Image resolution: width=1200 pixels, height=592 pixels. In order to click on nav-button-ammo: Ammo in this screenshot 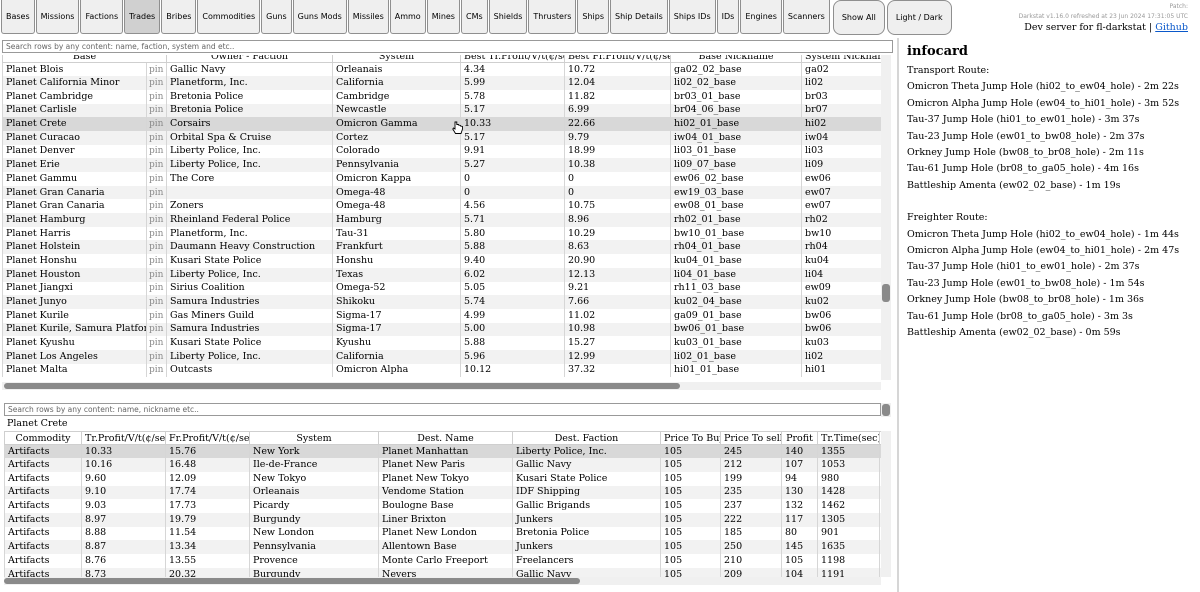, I will do `click(407, 17)`.